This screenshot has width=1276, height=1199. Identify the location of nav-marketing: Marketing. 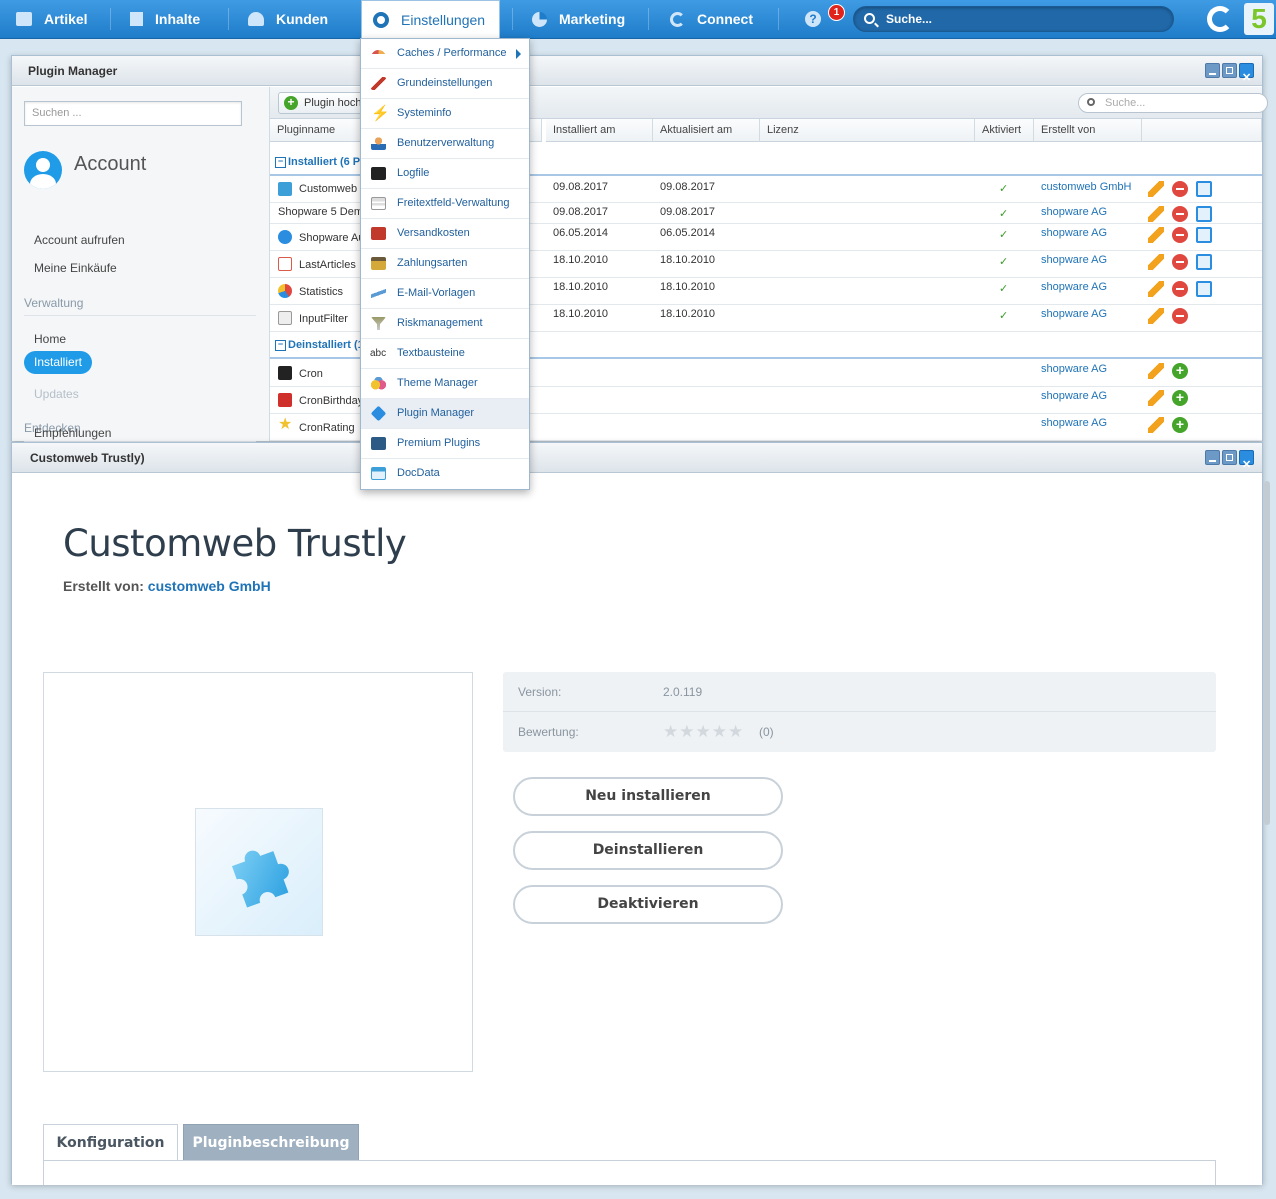
(578, 19).